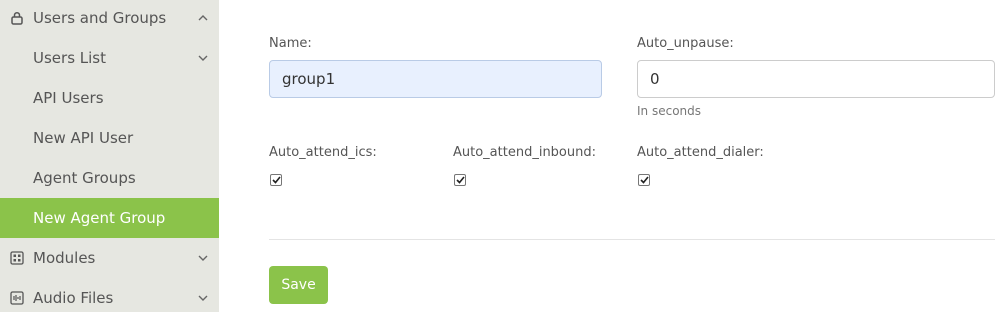  What do you see at coordinates (109, 98) in the screenshot?
I see `sidebar-item-api-users: API Users` at bounding box center [109, 98].